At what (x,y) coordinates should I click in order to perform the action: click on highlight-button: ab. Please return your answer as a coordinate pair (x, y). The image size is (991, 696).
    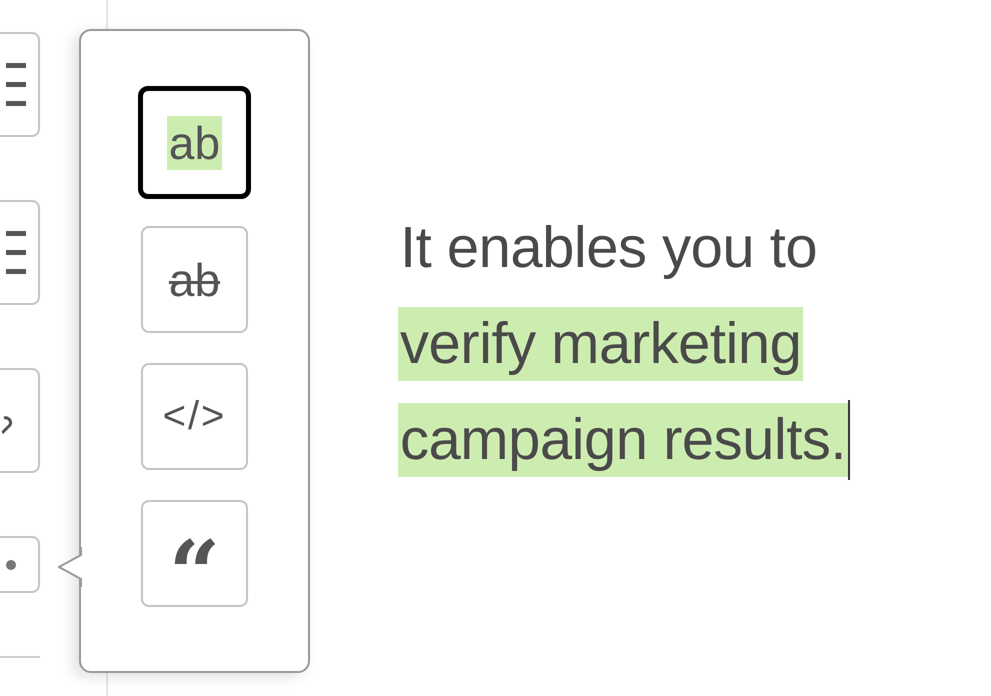
    Looking at the image, I should click on (194, 142).